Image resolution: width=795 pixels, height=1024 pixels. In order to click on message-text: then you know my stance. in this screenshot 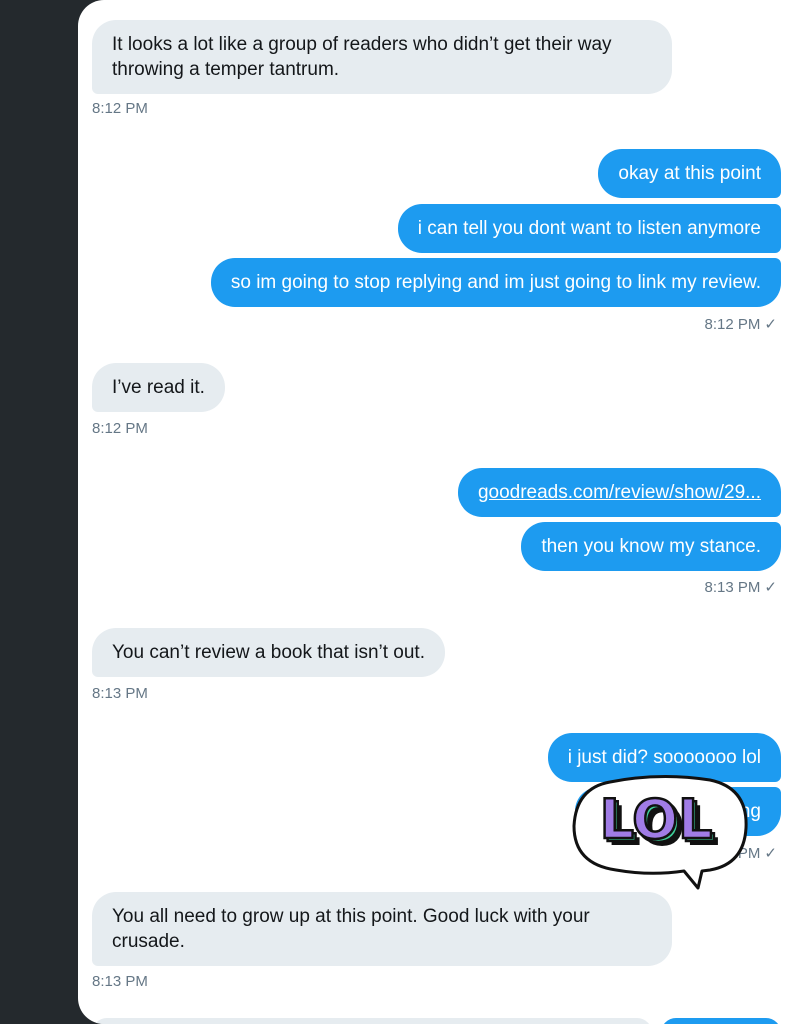, I will do `click(651, 546)`.